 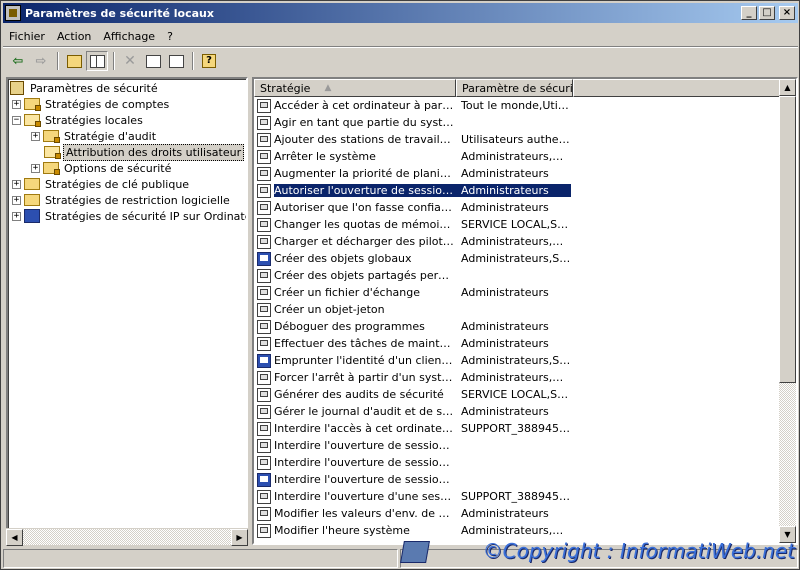 I want to click on maximize-button: □, so click(x=767, y=13).